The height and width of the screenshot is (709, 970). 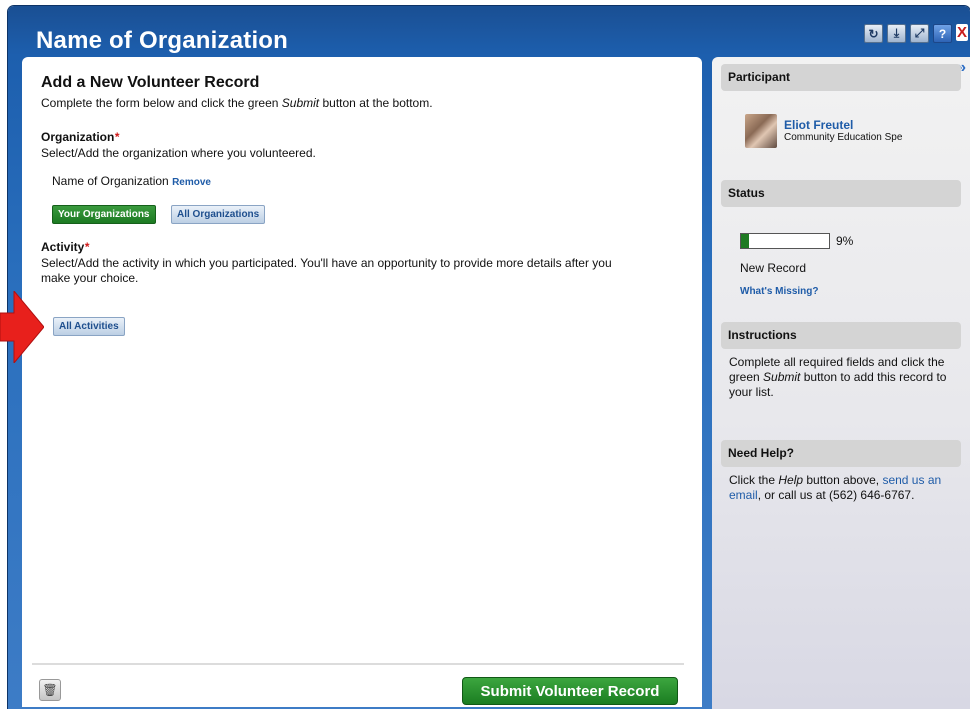 I want to click on record-state: New Record, so click(x=773, y=268).